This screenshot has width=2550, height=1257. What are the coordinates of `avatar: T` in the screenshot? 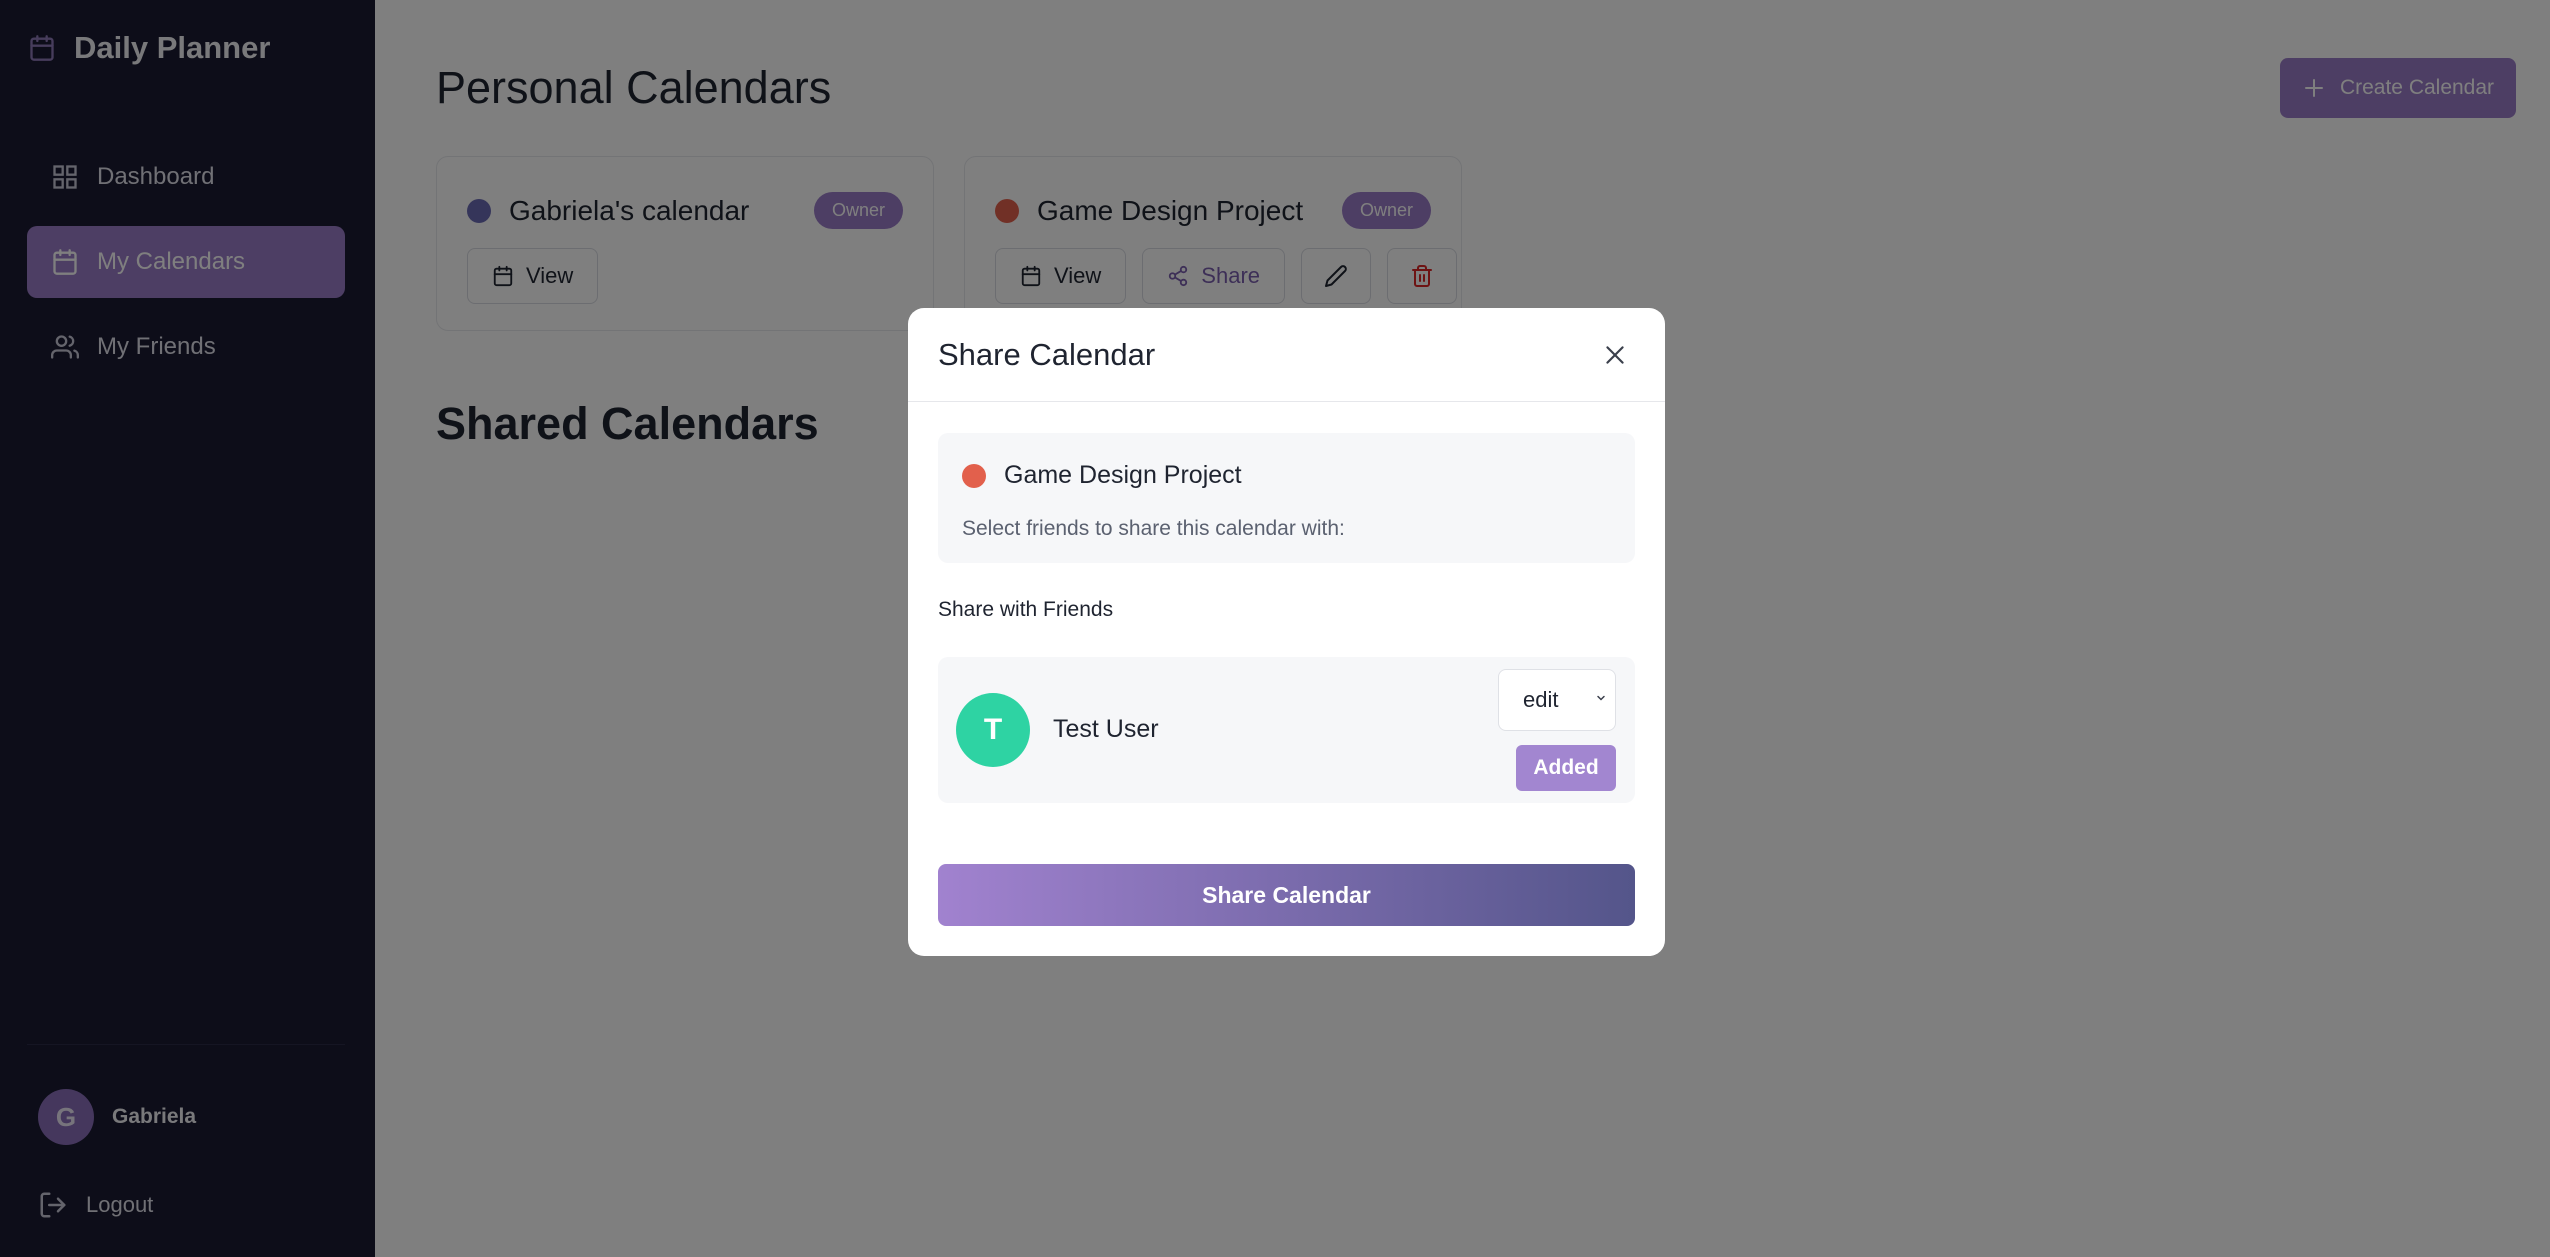 It's located at (993, 730).